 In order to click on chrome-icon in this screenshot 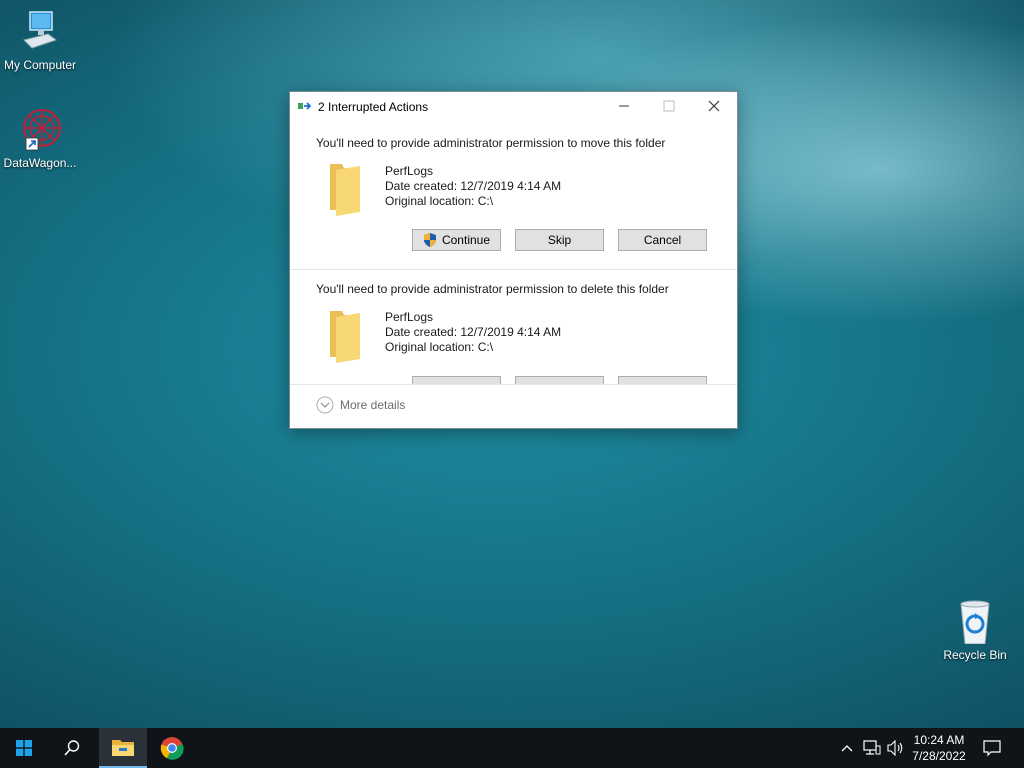, I will do `click(172, 748)`.